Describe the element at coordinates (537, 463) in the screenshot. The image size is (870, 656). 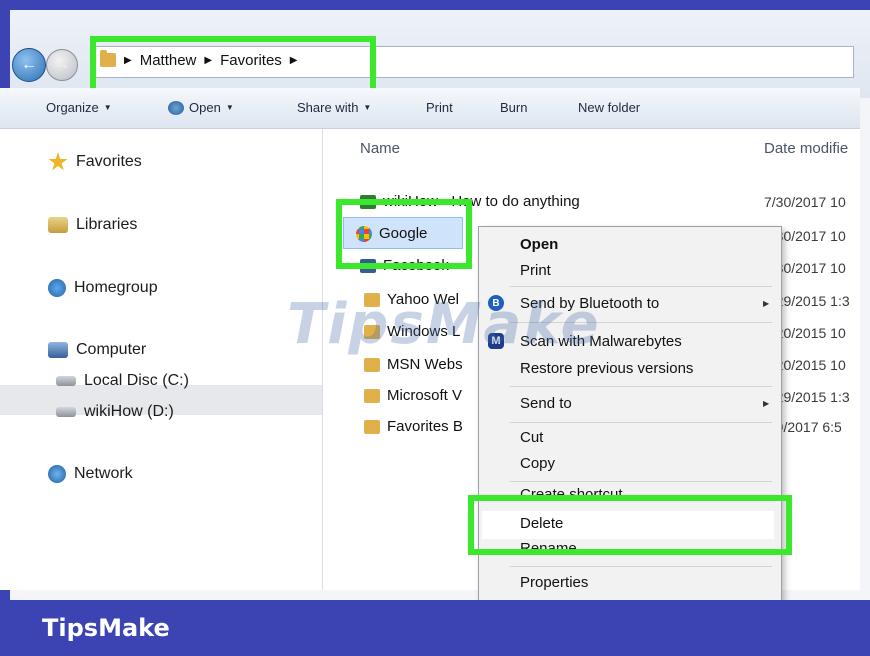
I see `menu-item-copy: Copy` at that location.